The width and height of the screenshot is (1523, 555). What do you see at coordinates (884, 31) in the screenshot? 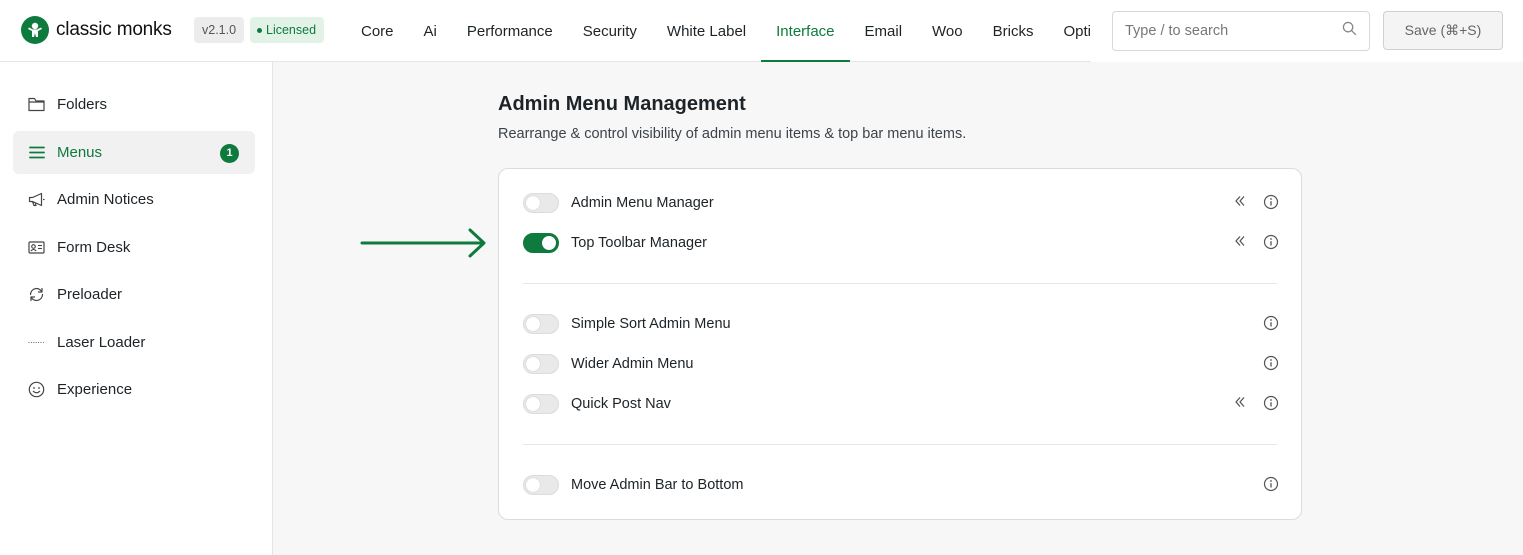
I see `tab-email: Email` at bounding box center [884, 31].